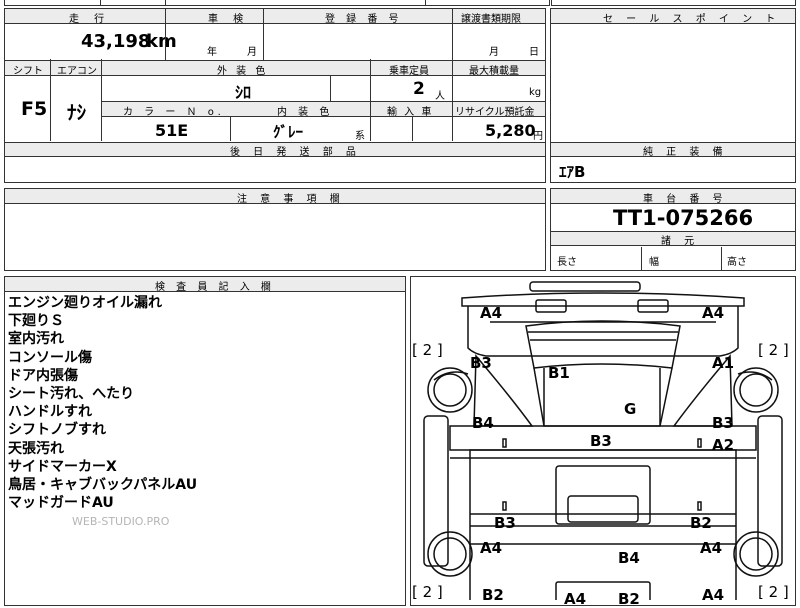 The width and height of the screenshot is (800, 608). What do you see at coordinates (36, 448) in the screenshot?
I see `remark-item: 天張汚れ` at bounding box center [36, 448].